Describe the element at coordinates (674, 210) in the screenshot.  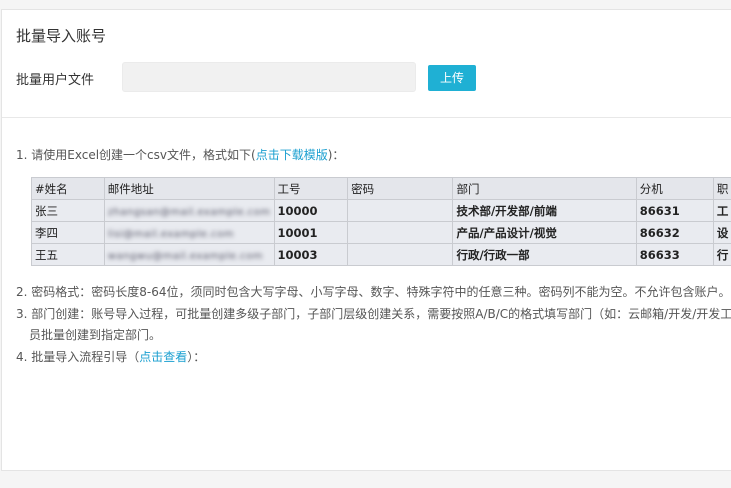
I see `cell-ext: 86631` at that location.